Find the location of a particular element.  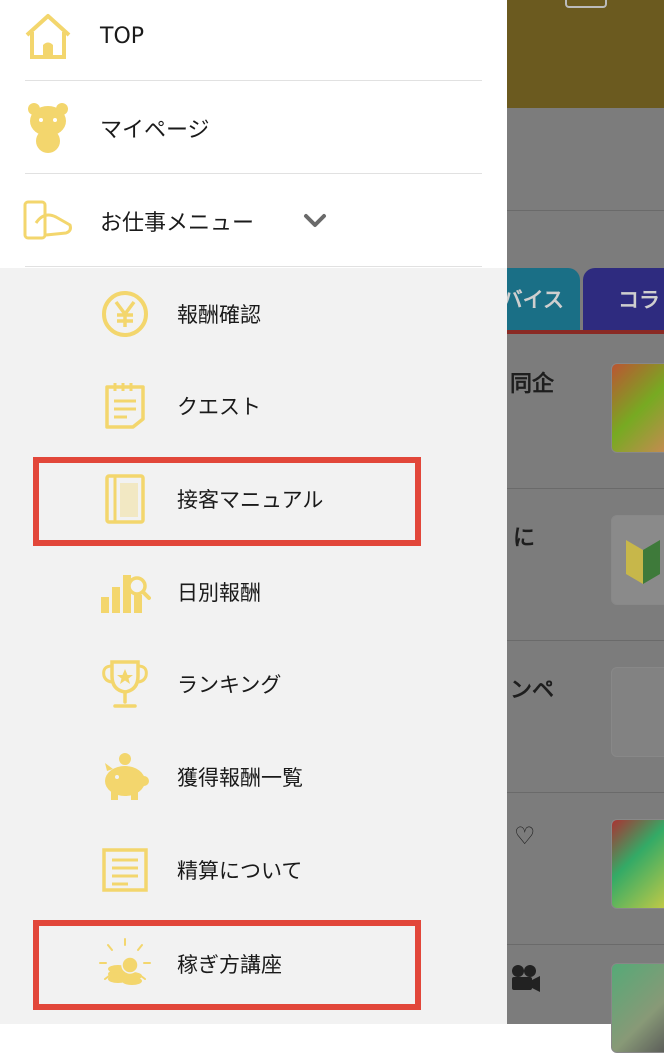

notepad-icon is located at coordinates (125, 406).